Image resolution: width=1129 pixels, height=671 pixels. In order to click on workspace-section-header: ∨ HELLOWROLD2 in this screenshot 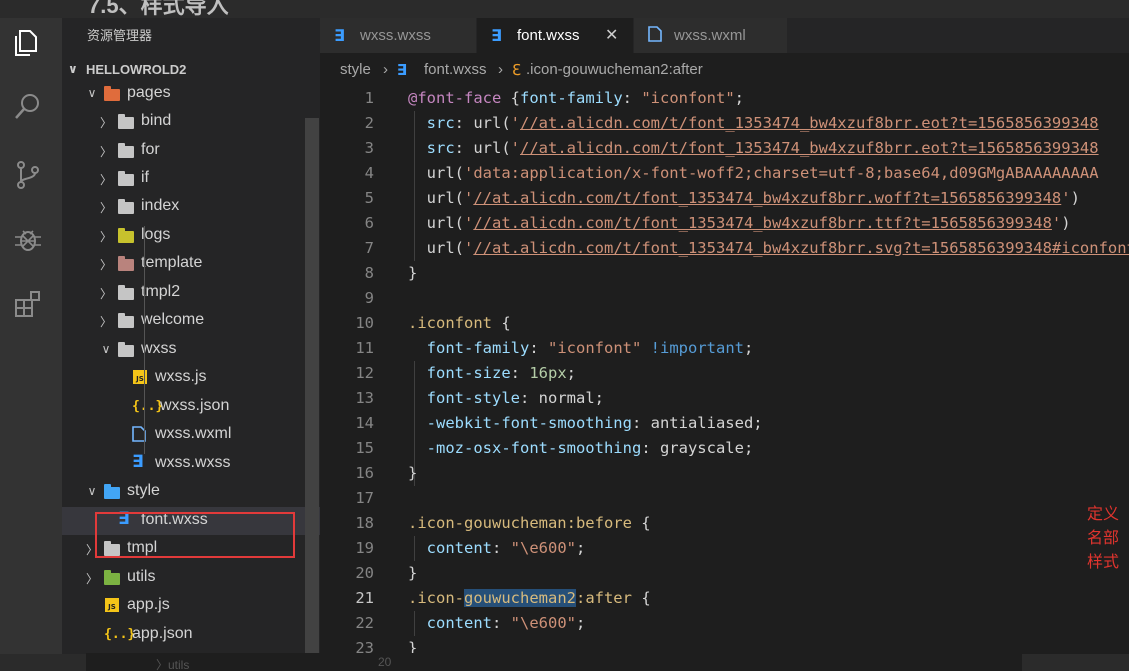, I will do `click(191, 70)`.